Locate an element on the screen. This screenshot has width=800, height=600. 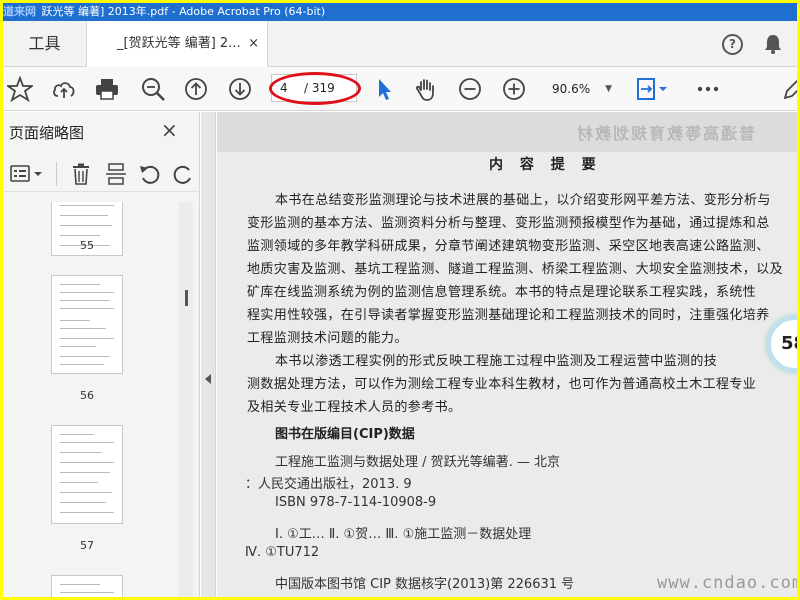
summary-line: 本书以渗透工程实例的形式反映工程施工过程中监测及工程运营中监测的技 is located at coordinates (496, 361).